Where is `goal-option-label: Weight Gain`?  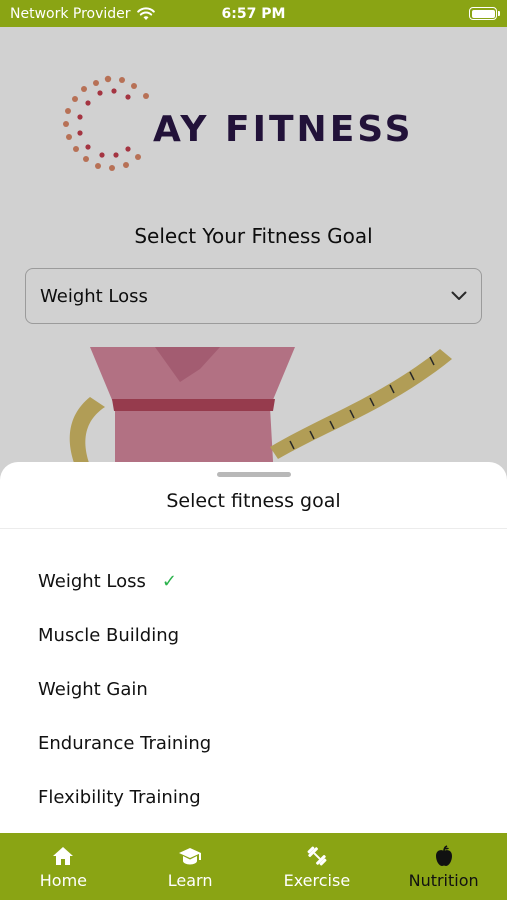 goal-option-label: Weight Gain is located at coordinates (93, 689).